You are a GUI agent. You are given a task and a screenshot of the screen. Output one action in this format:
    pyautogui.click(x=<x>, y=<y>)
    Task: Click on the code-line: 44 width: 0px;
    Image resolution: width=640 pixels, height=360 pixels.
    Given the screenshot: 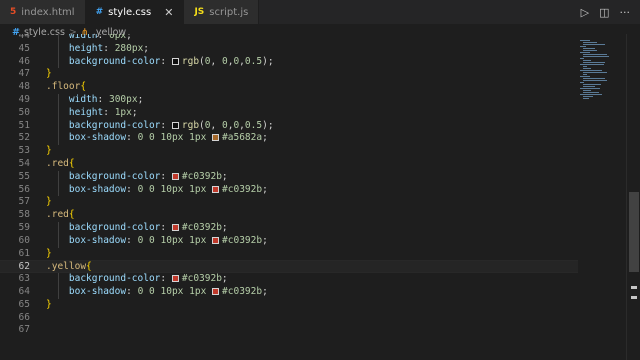 What is the action you would take?
    pyautogui.click(x=289, y=38)
    